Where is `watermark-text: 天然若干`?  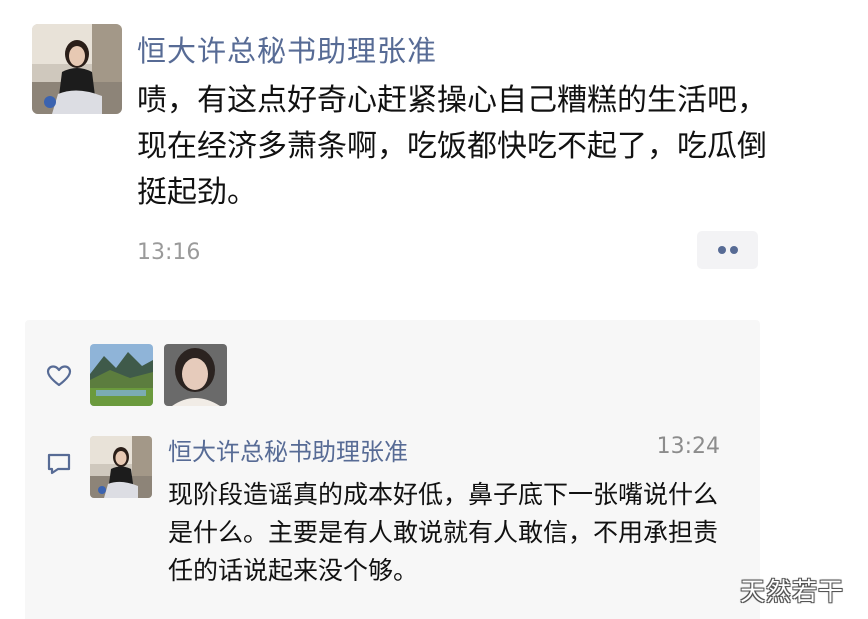 watermark-text: 天然若干 is located at coordinates (792, 591).